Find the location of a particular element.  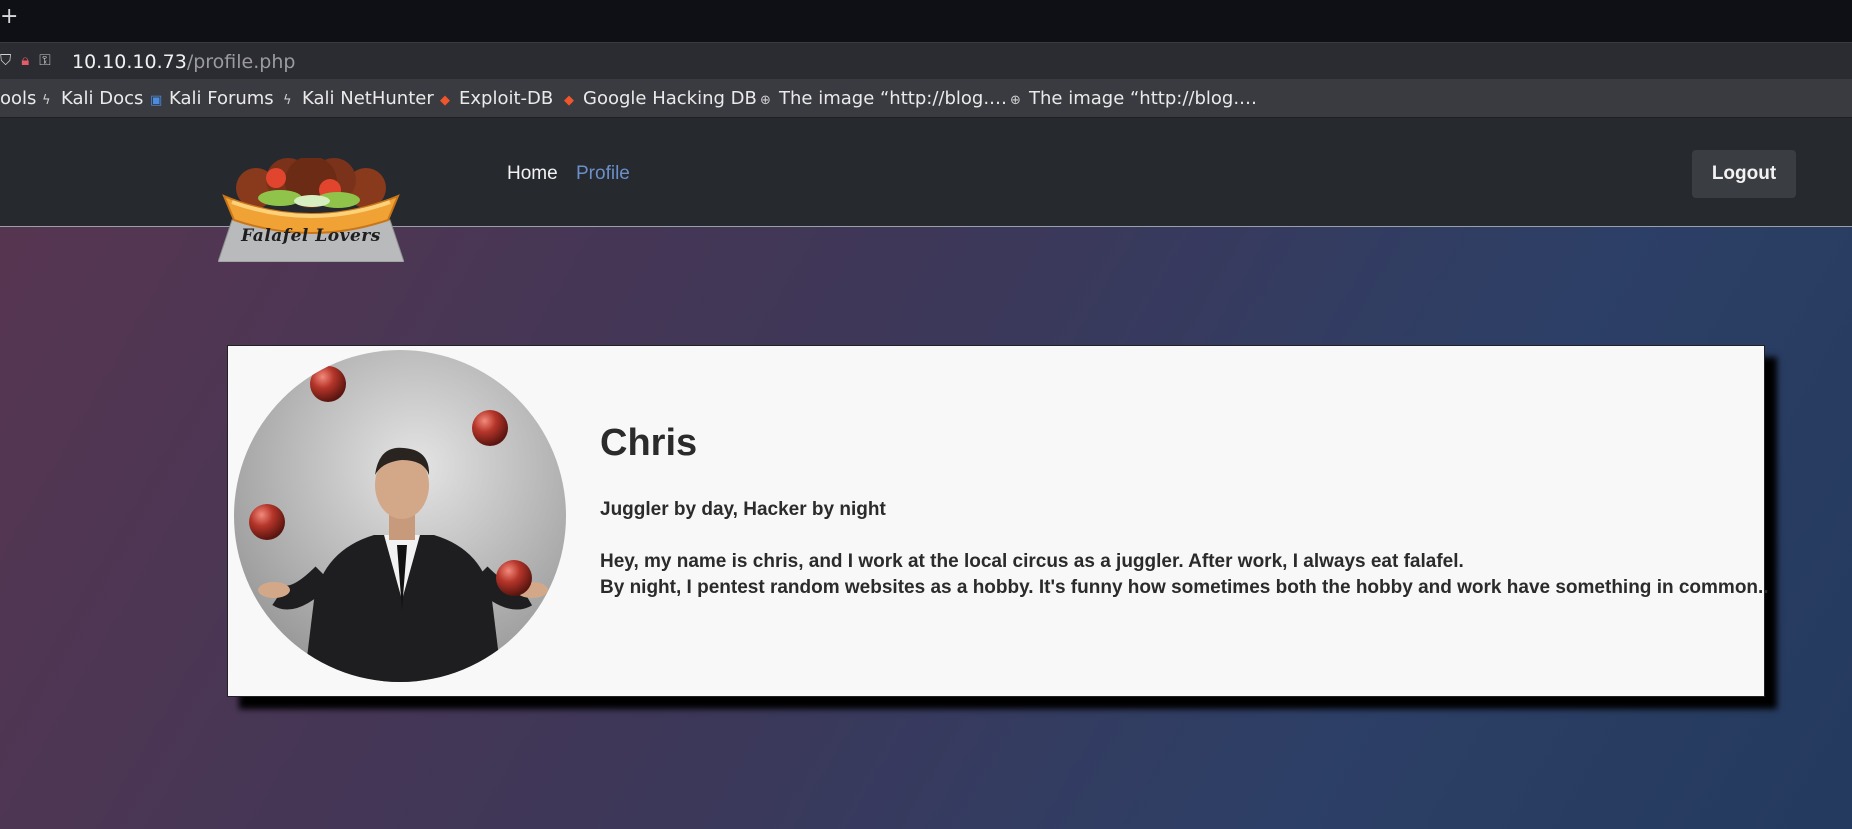

new-tab-button: + is located at coordinates (9, 16).